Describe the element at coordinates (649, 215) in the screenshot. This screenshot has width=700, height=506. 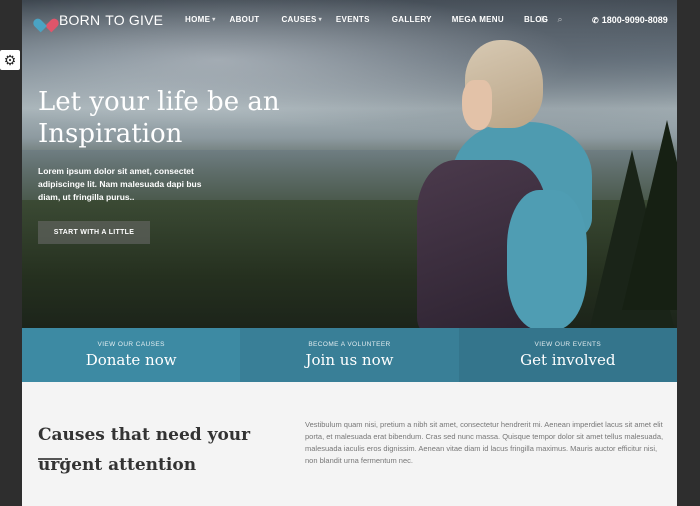
I see `tree-shape` at that location.